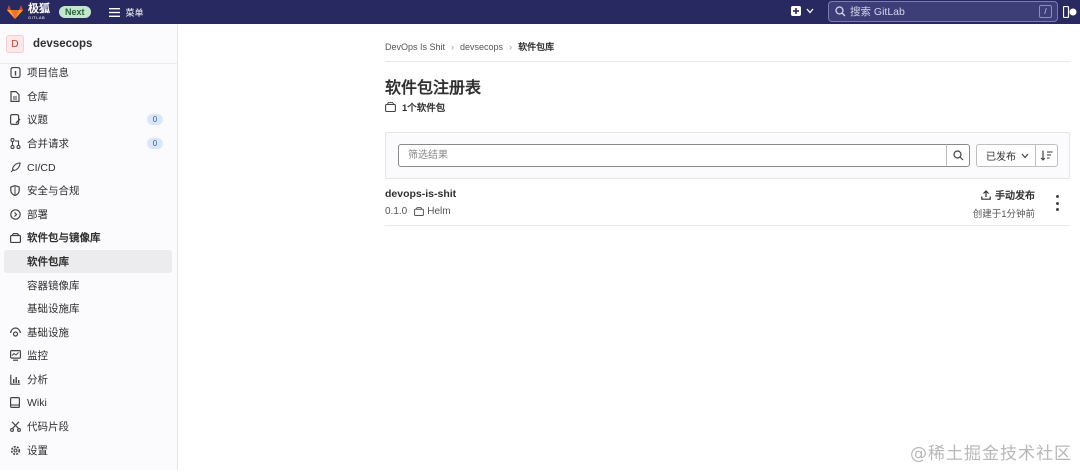  What do you see at coordinates (15, 73) in the screenshot?
I see `info-icon` at bounding box center [15, 73].